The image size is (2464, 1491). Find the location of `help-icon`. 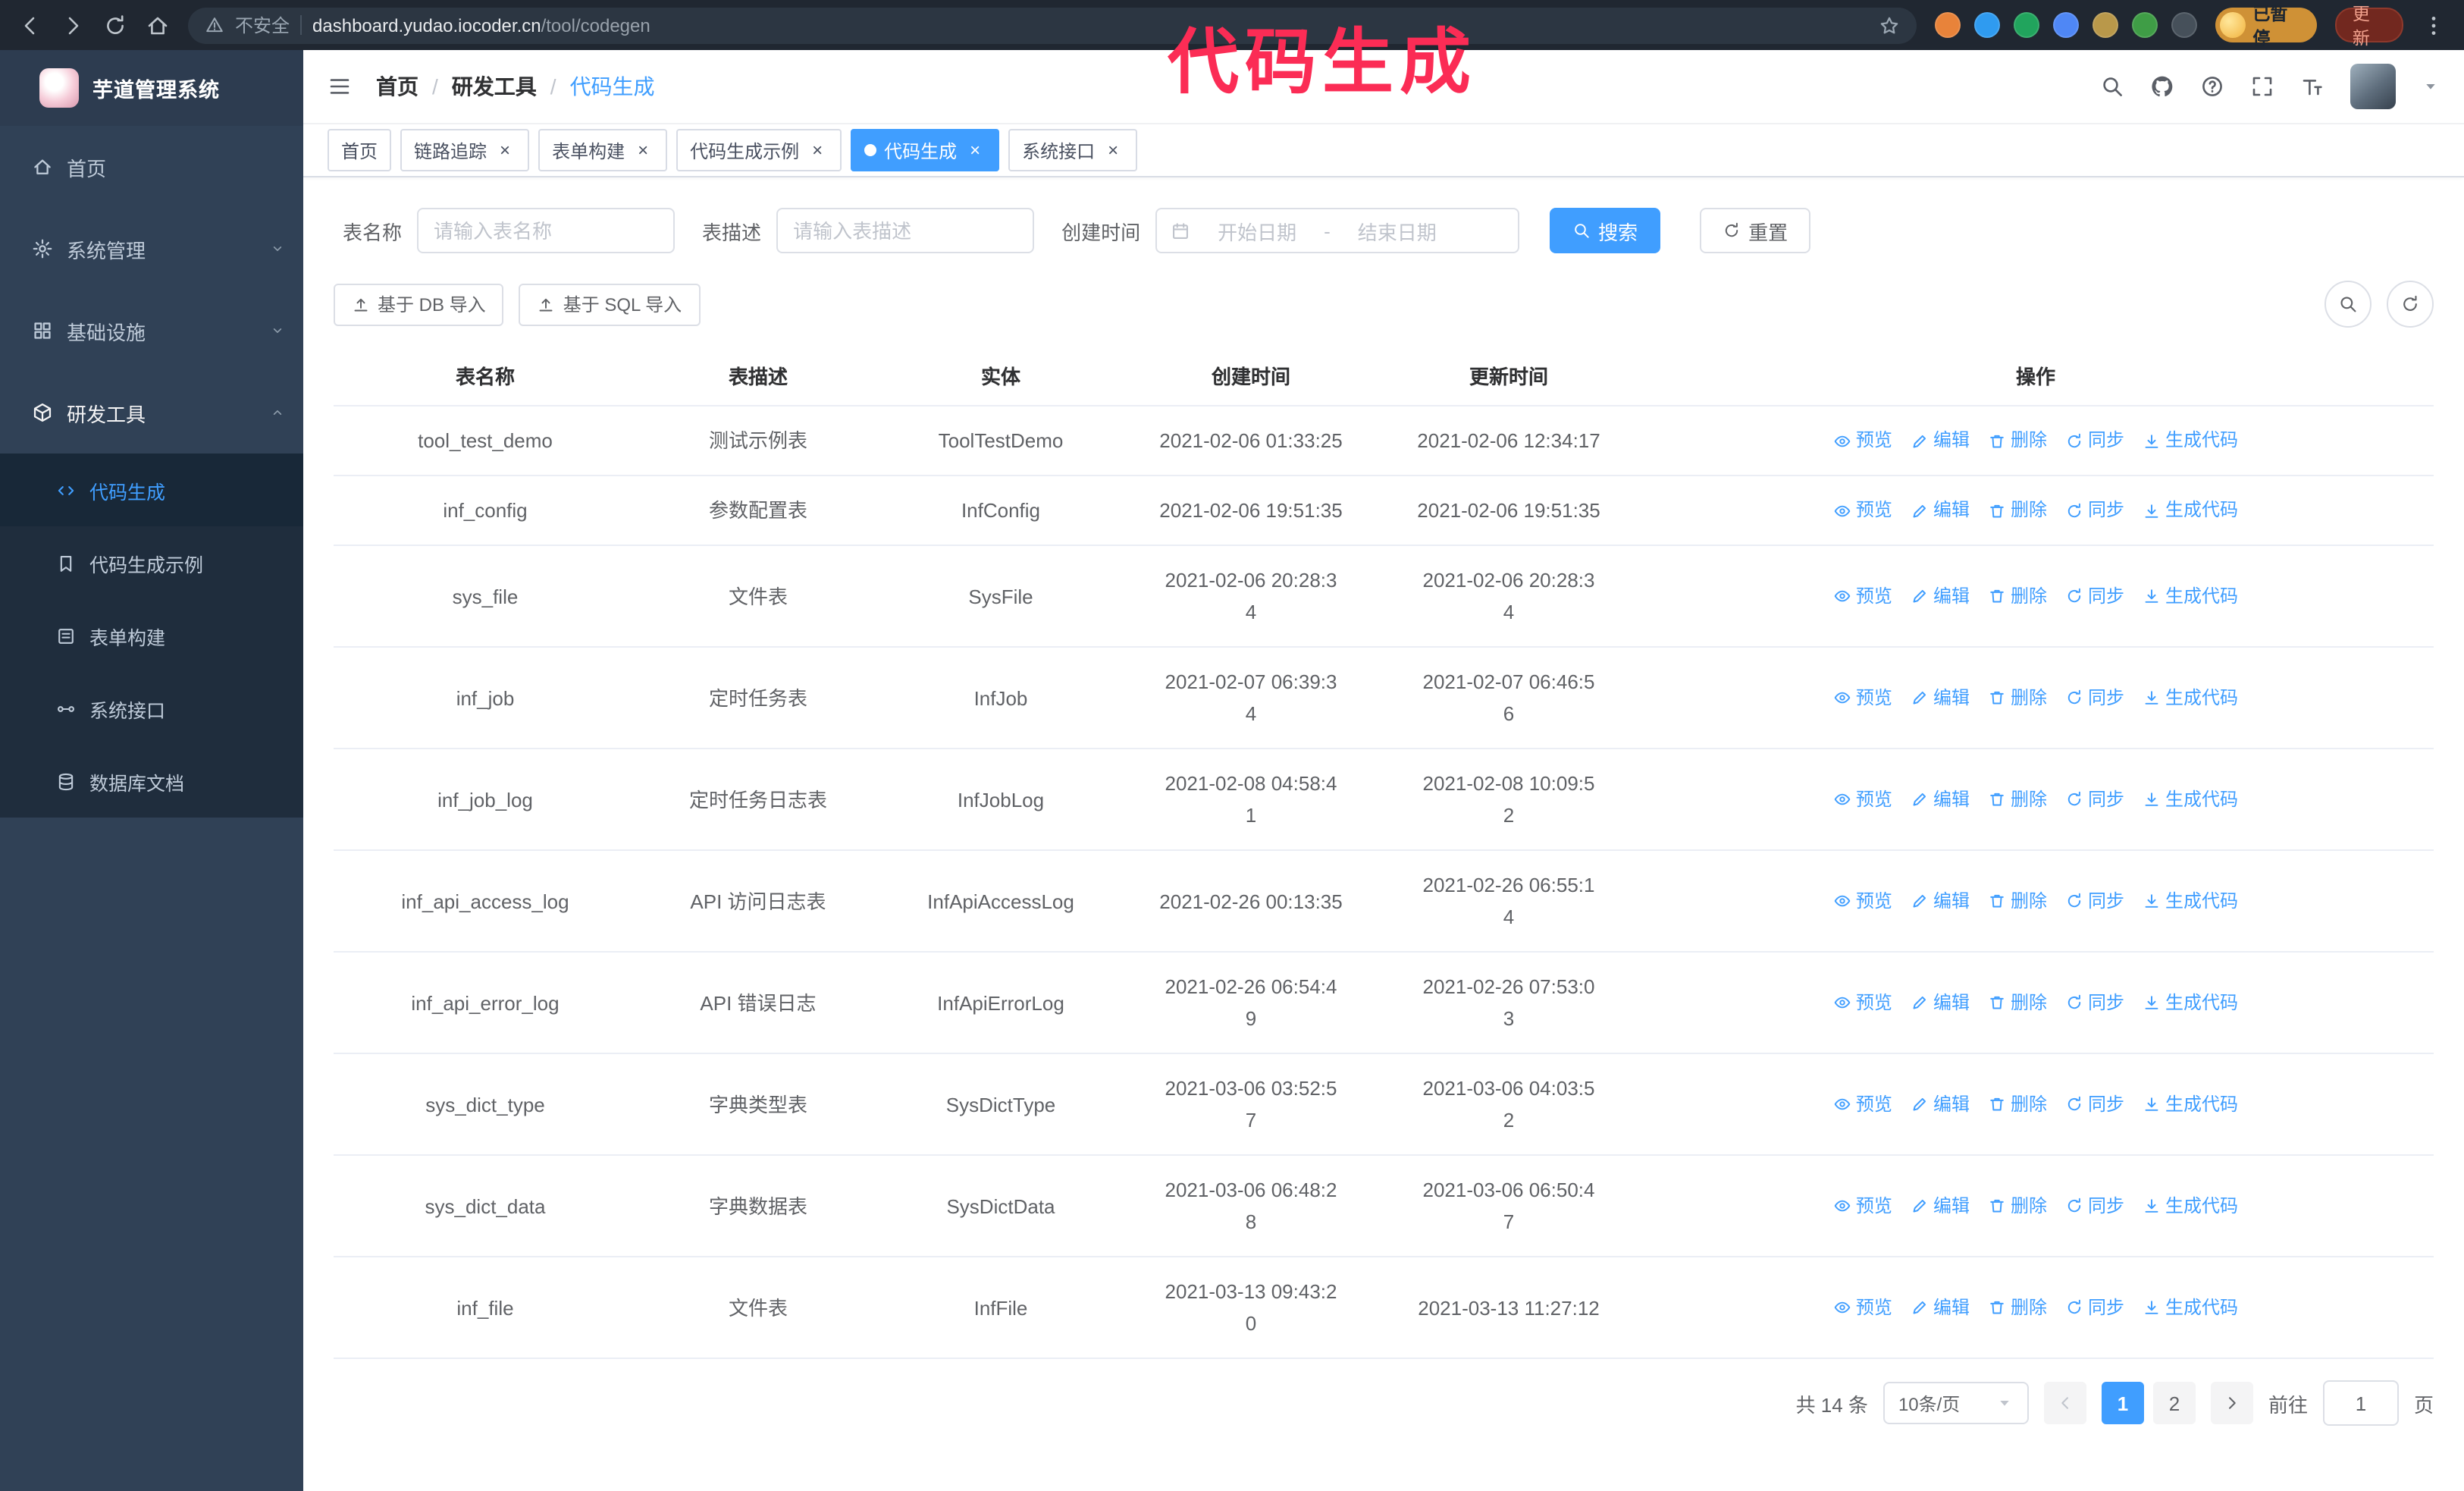

help-icon is located at coordinates (2212, 86).